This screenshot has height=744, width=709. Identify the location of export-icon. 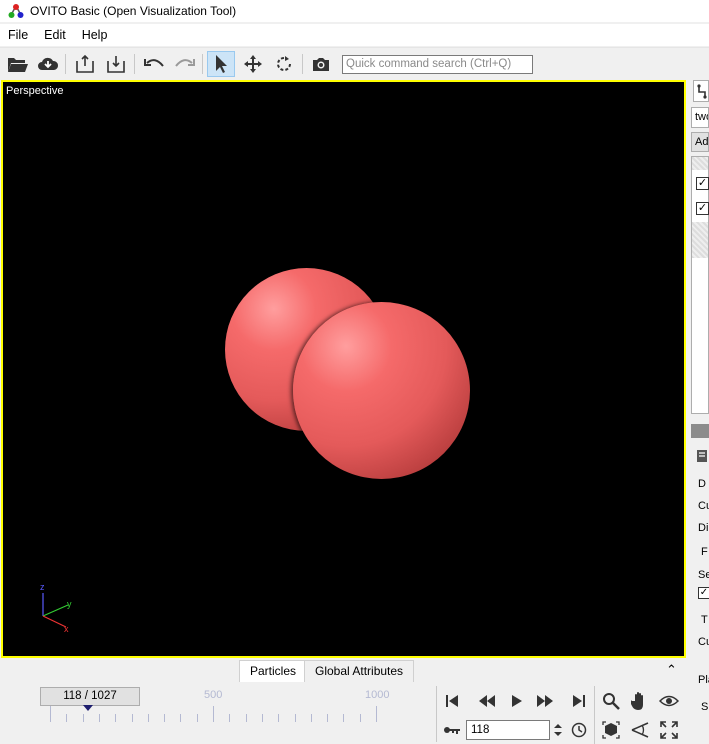
(116, 64).